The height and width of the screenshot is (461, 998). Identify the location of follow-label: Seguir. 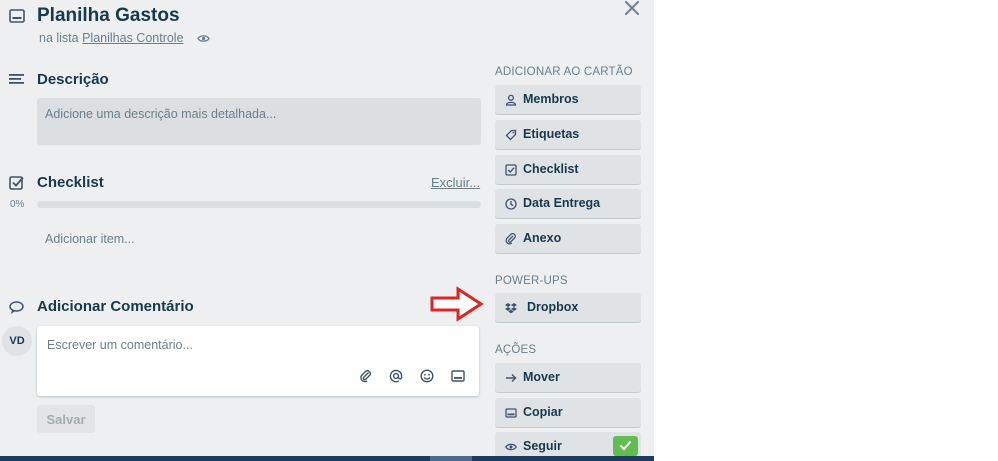
(542, 446).